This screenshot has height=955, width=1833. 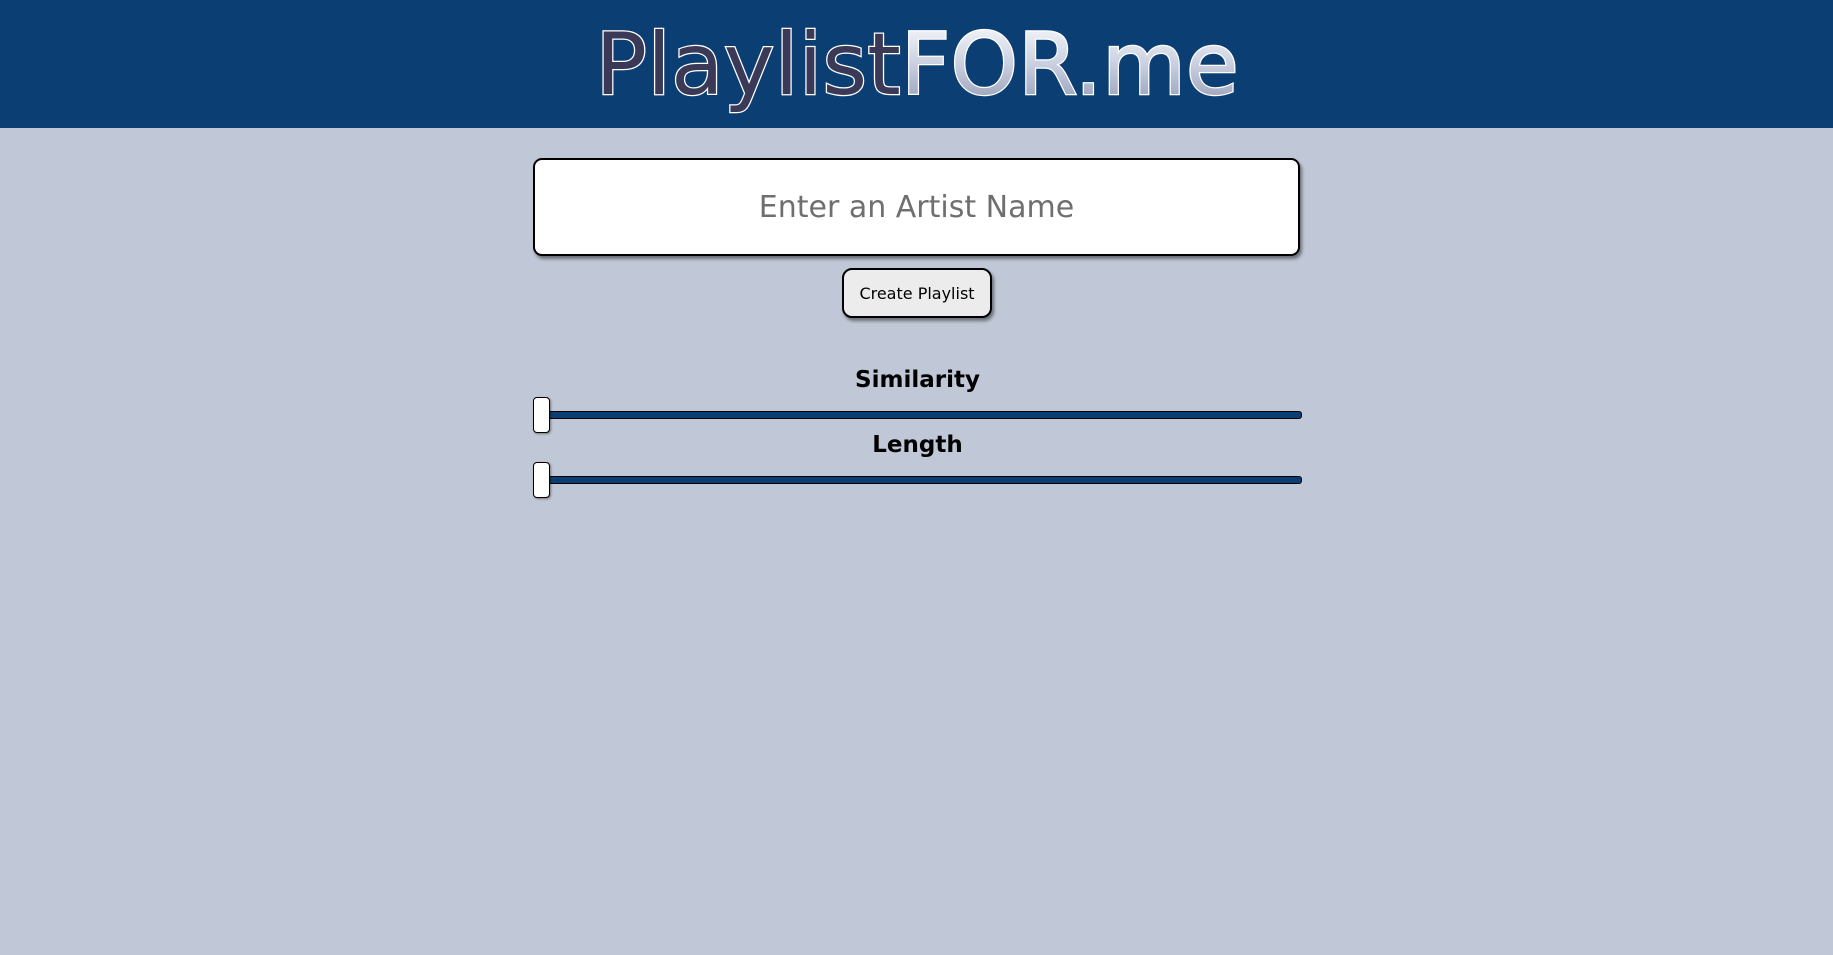 I want to click on length-slider-track, so click(x=917, y=480).